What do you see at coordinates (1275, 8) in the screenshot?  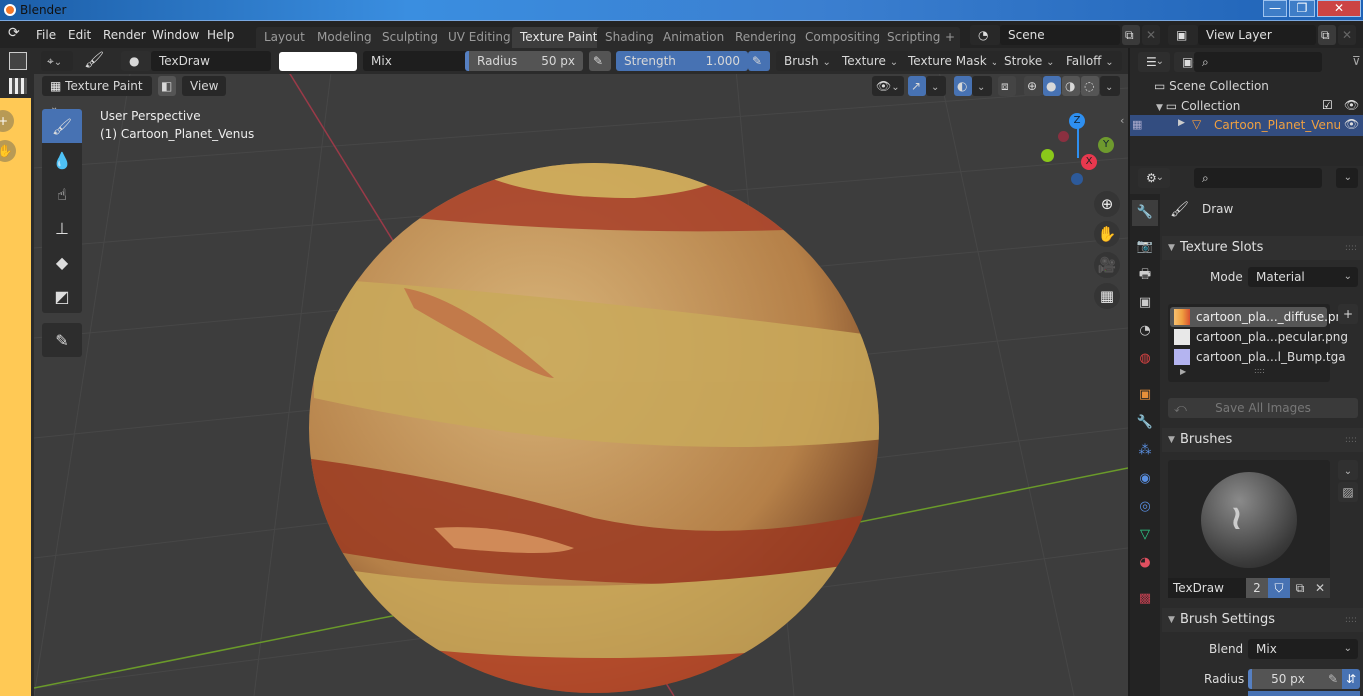 I see `minimize-button: —` at bounding box center [1275, 8].